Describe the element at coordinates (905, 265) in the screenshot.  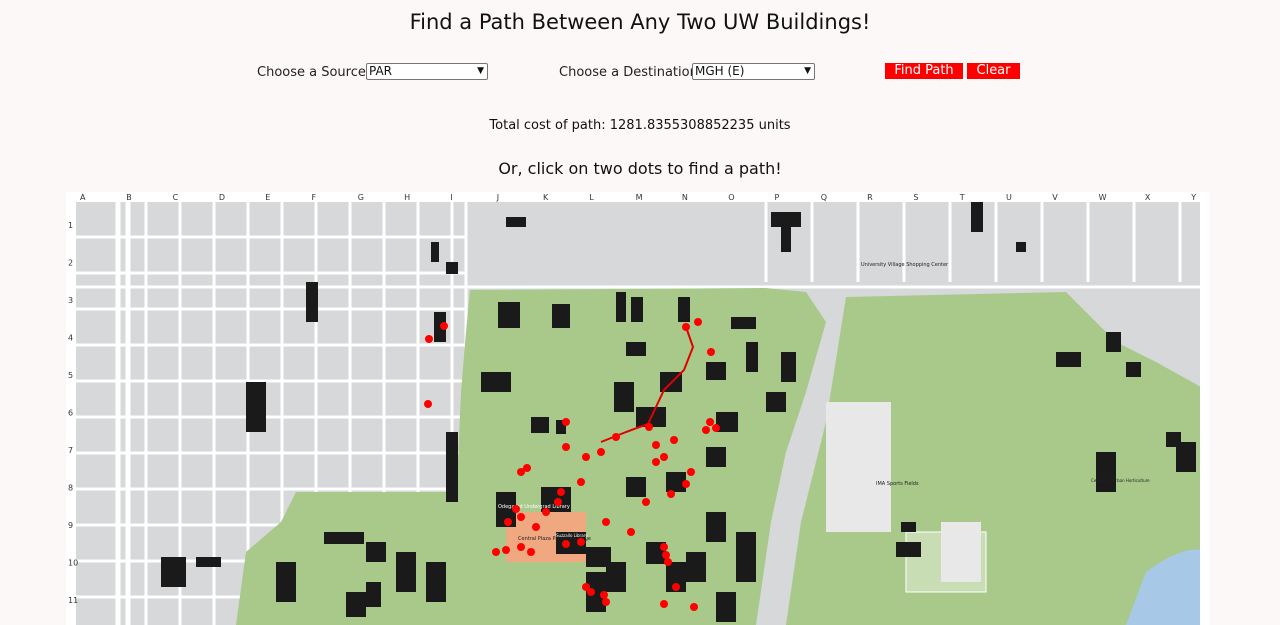
I see `uvillage-label: University Village Shopping Center` at that location.